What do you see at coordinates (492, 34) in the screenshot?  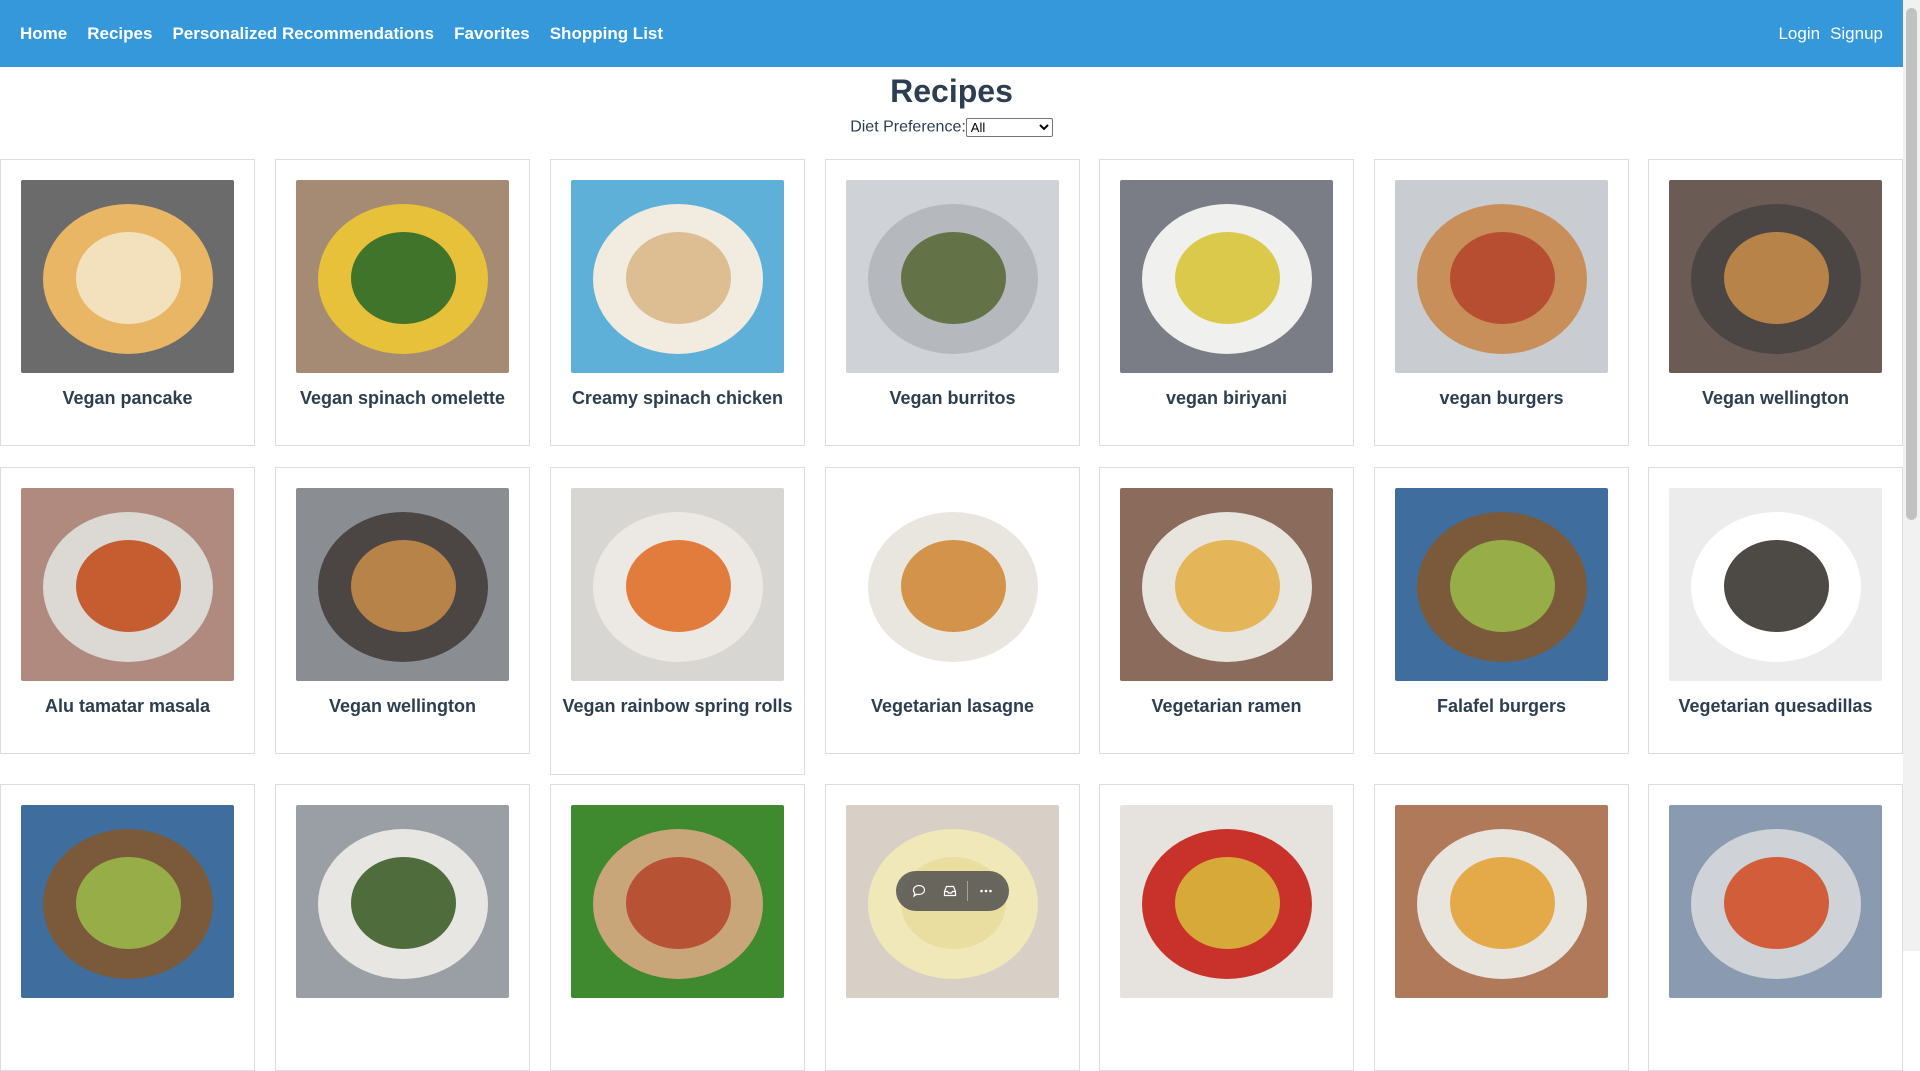 I see `nav-favorites-link: Favorites` at bounding box center [492, 34].